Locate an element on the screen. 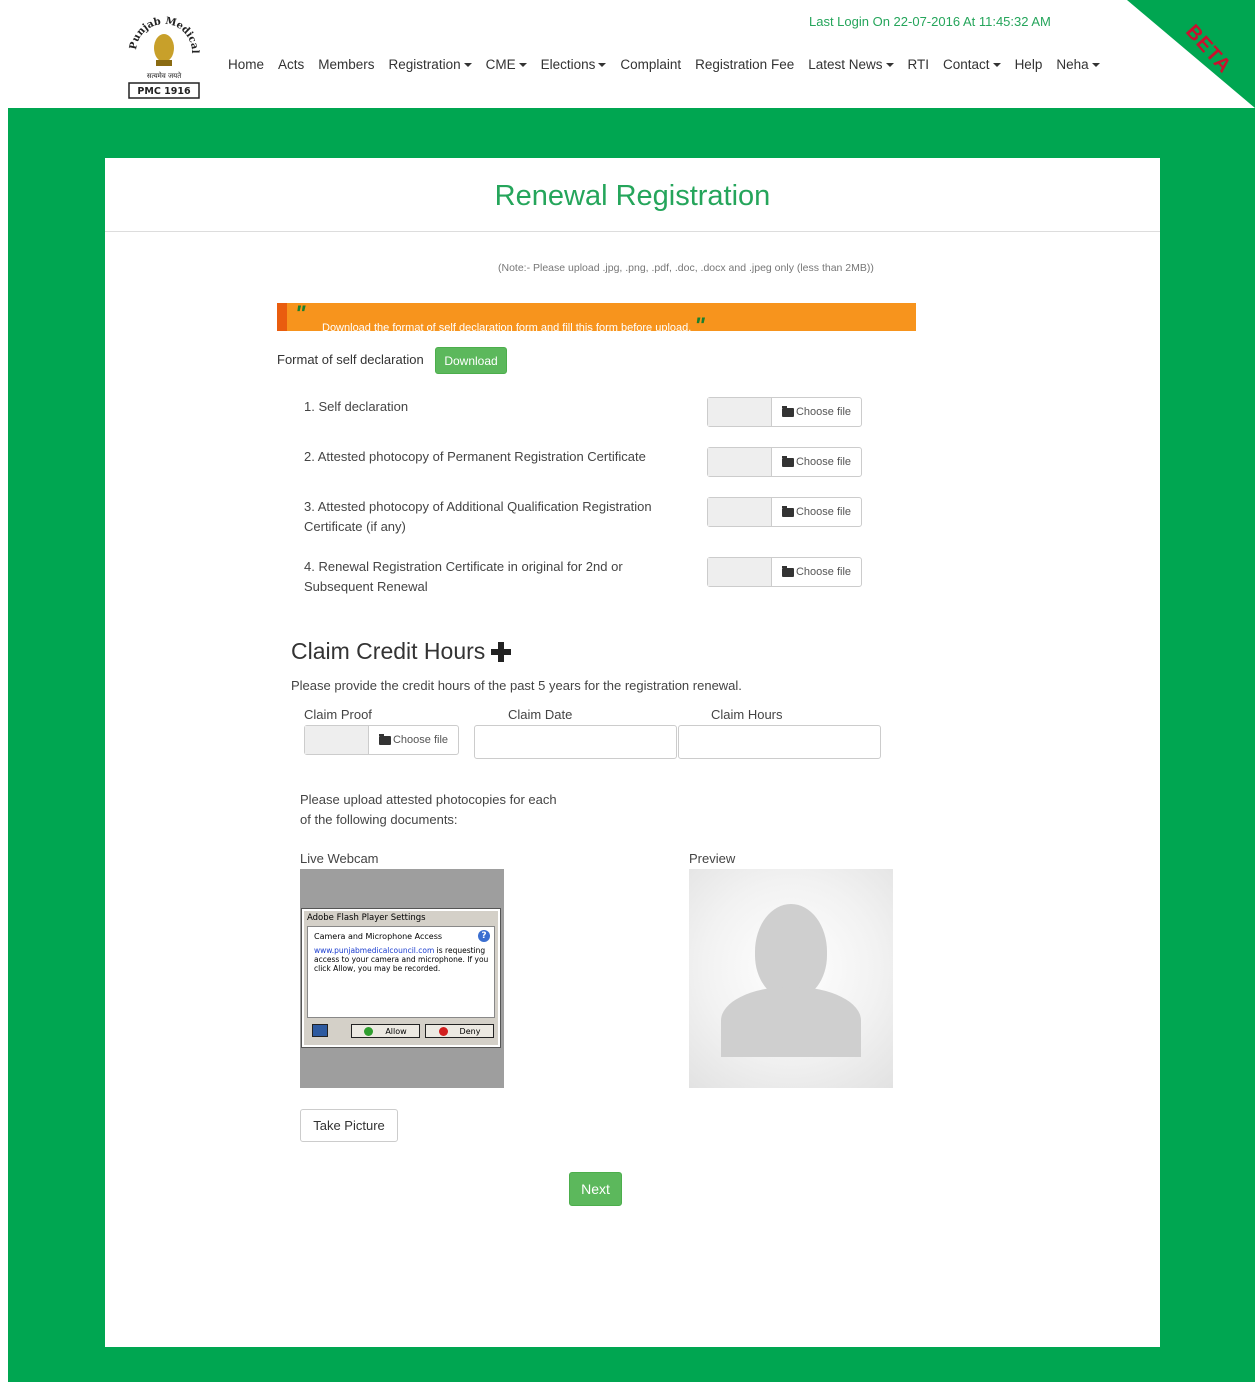 Image resolution: width=1255 pixels, height=1382 pixels. nav-label: Home is located at coordinates (246, 64).